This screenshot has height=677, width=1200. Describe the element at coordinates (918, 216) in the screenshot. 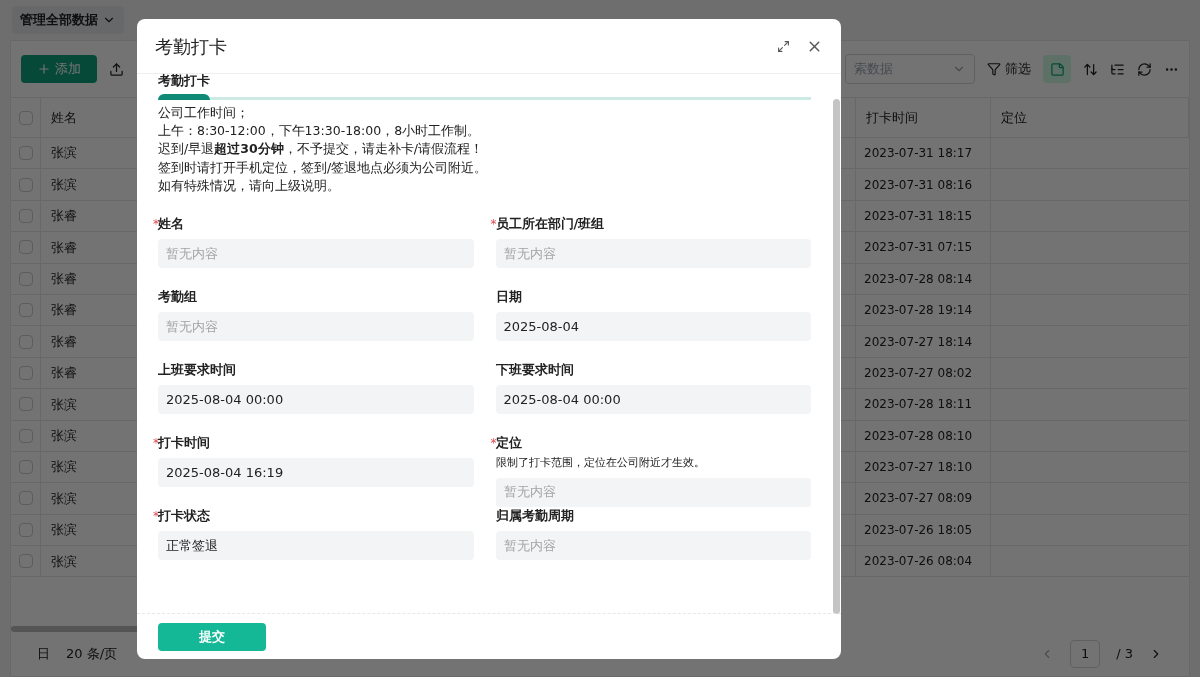

I see `table-cell-text: 2023-07-31 18:15` at that location.